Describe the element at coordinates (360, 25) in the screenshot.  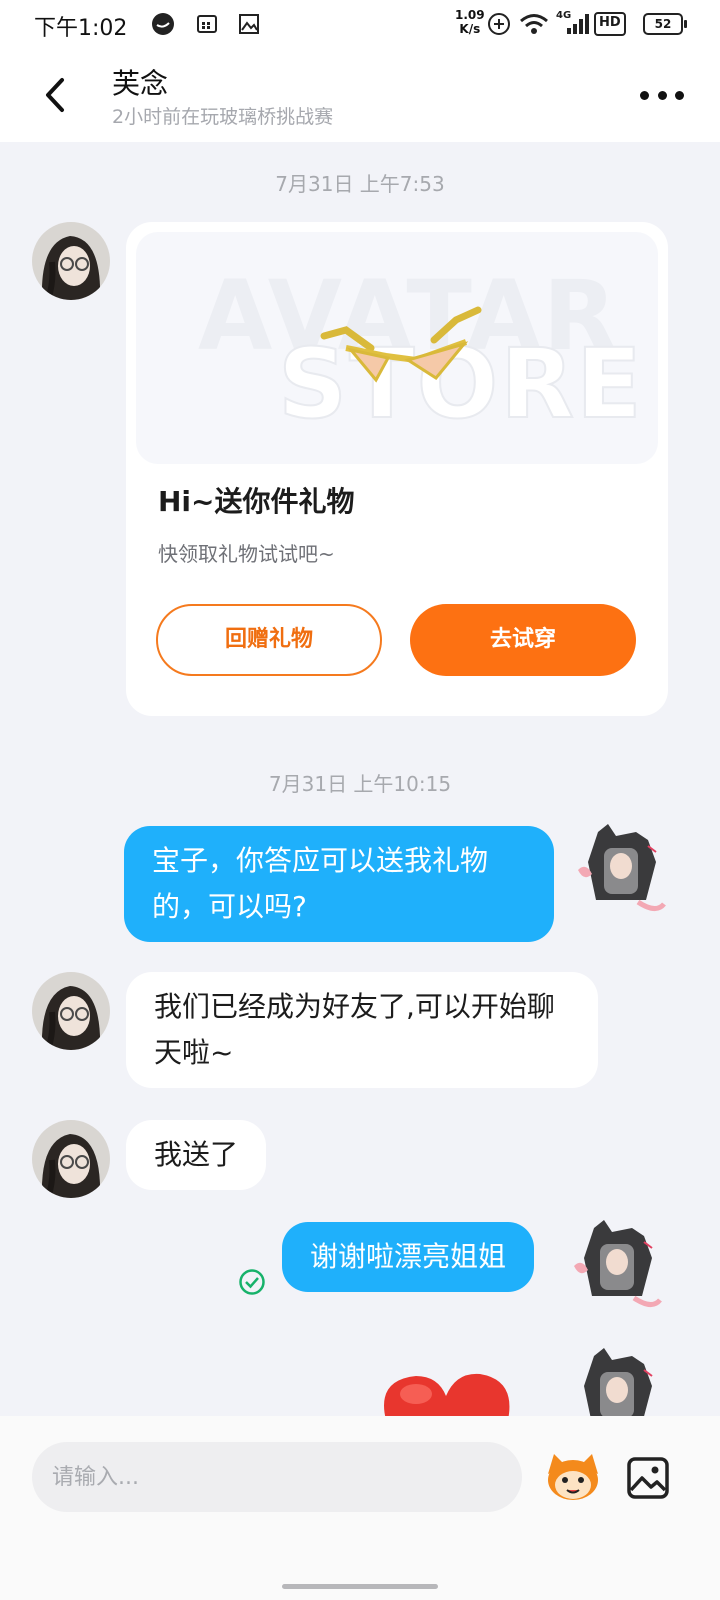
I see `status-bar: 下午1:02 1.09 K/s 4G HD 52` at that location.